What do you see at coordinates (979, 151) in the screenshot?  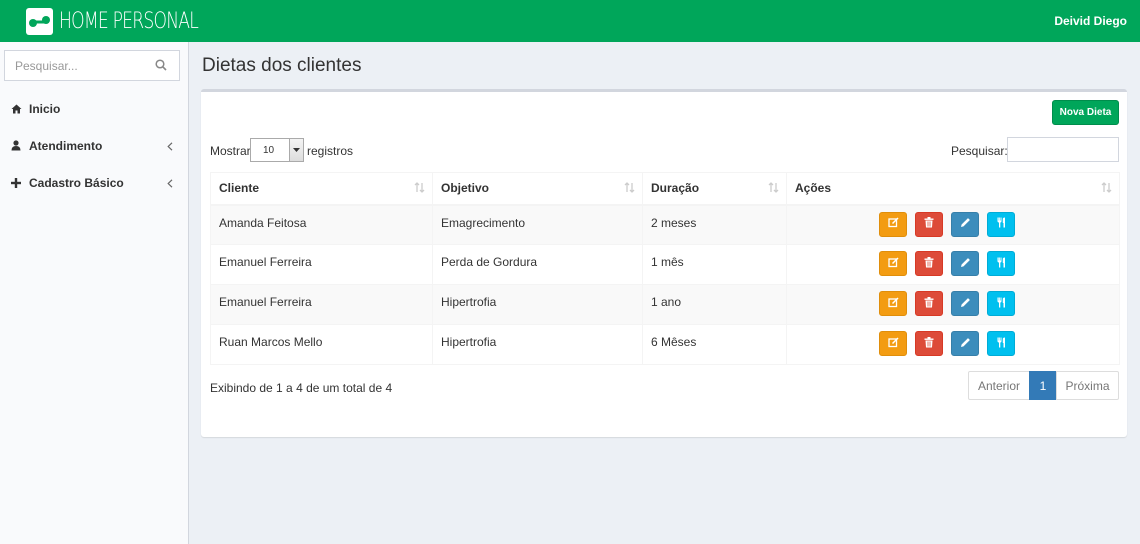 I see `table-search-label: Pesquisar:` at bounding box center [979, 151].